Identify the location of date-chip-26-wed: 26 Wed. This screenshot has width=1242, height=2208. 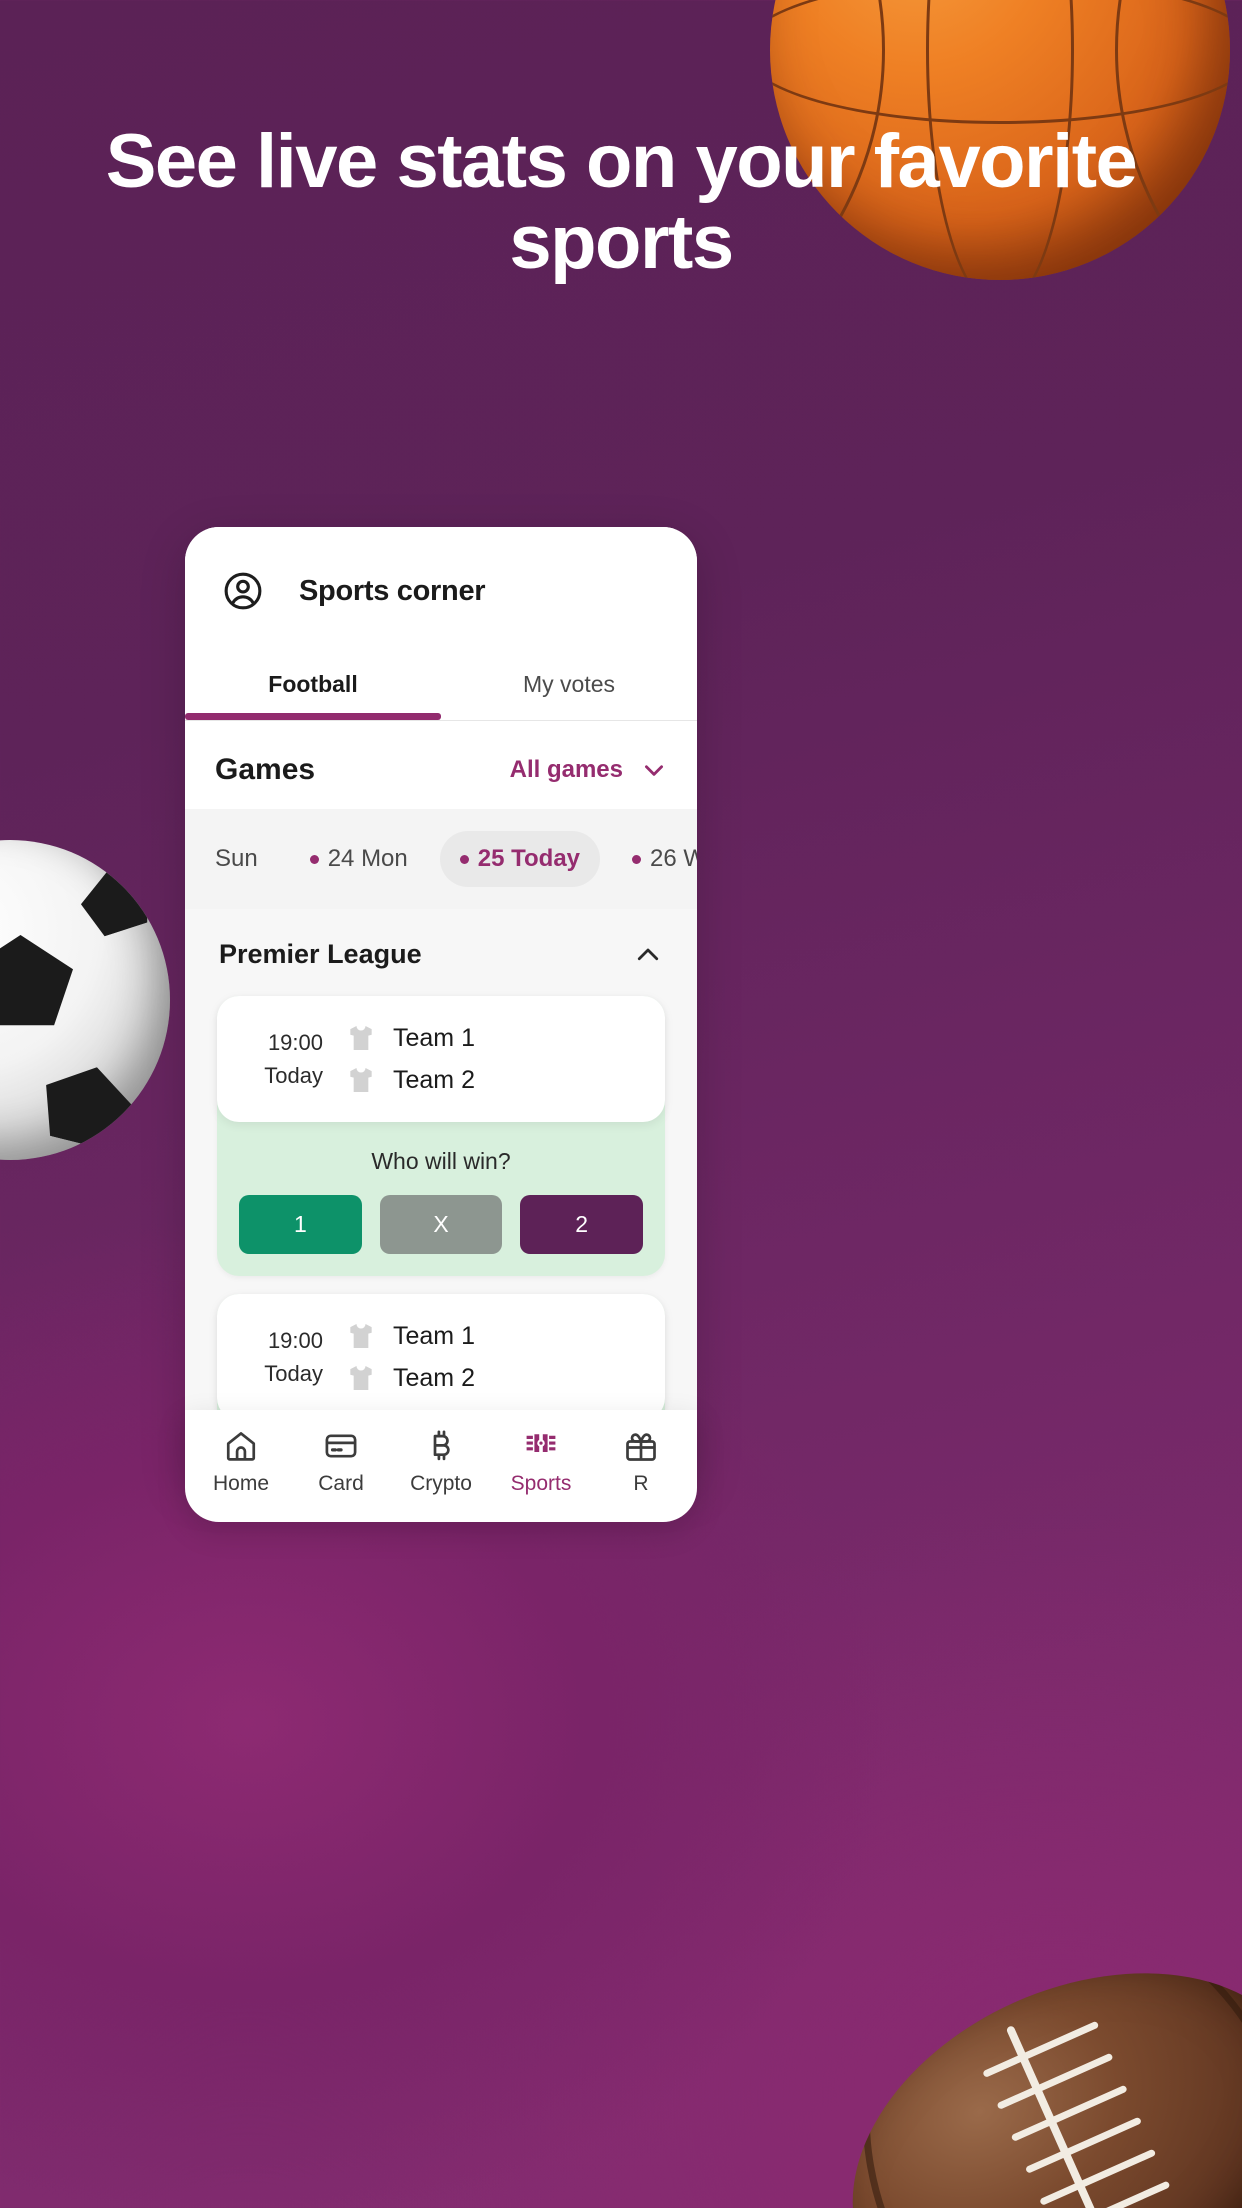
(654, 859).